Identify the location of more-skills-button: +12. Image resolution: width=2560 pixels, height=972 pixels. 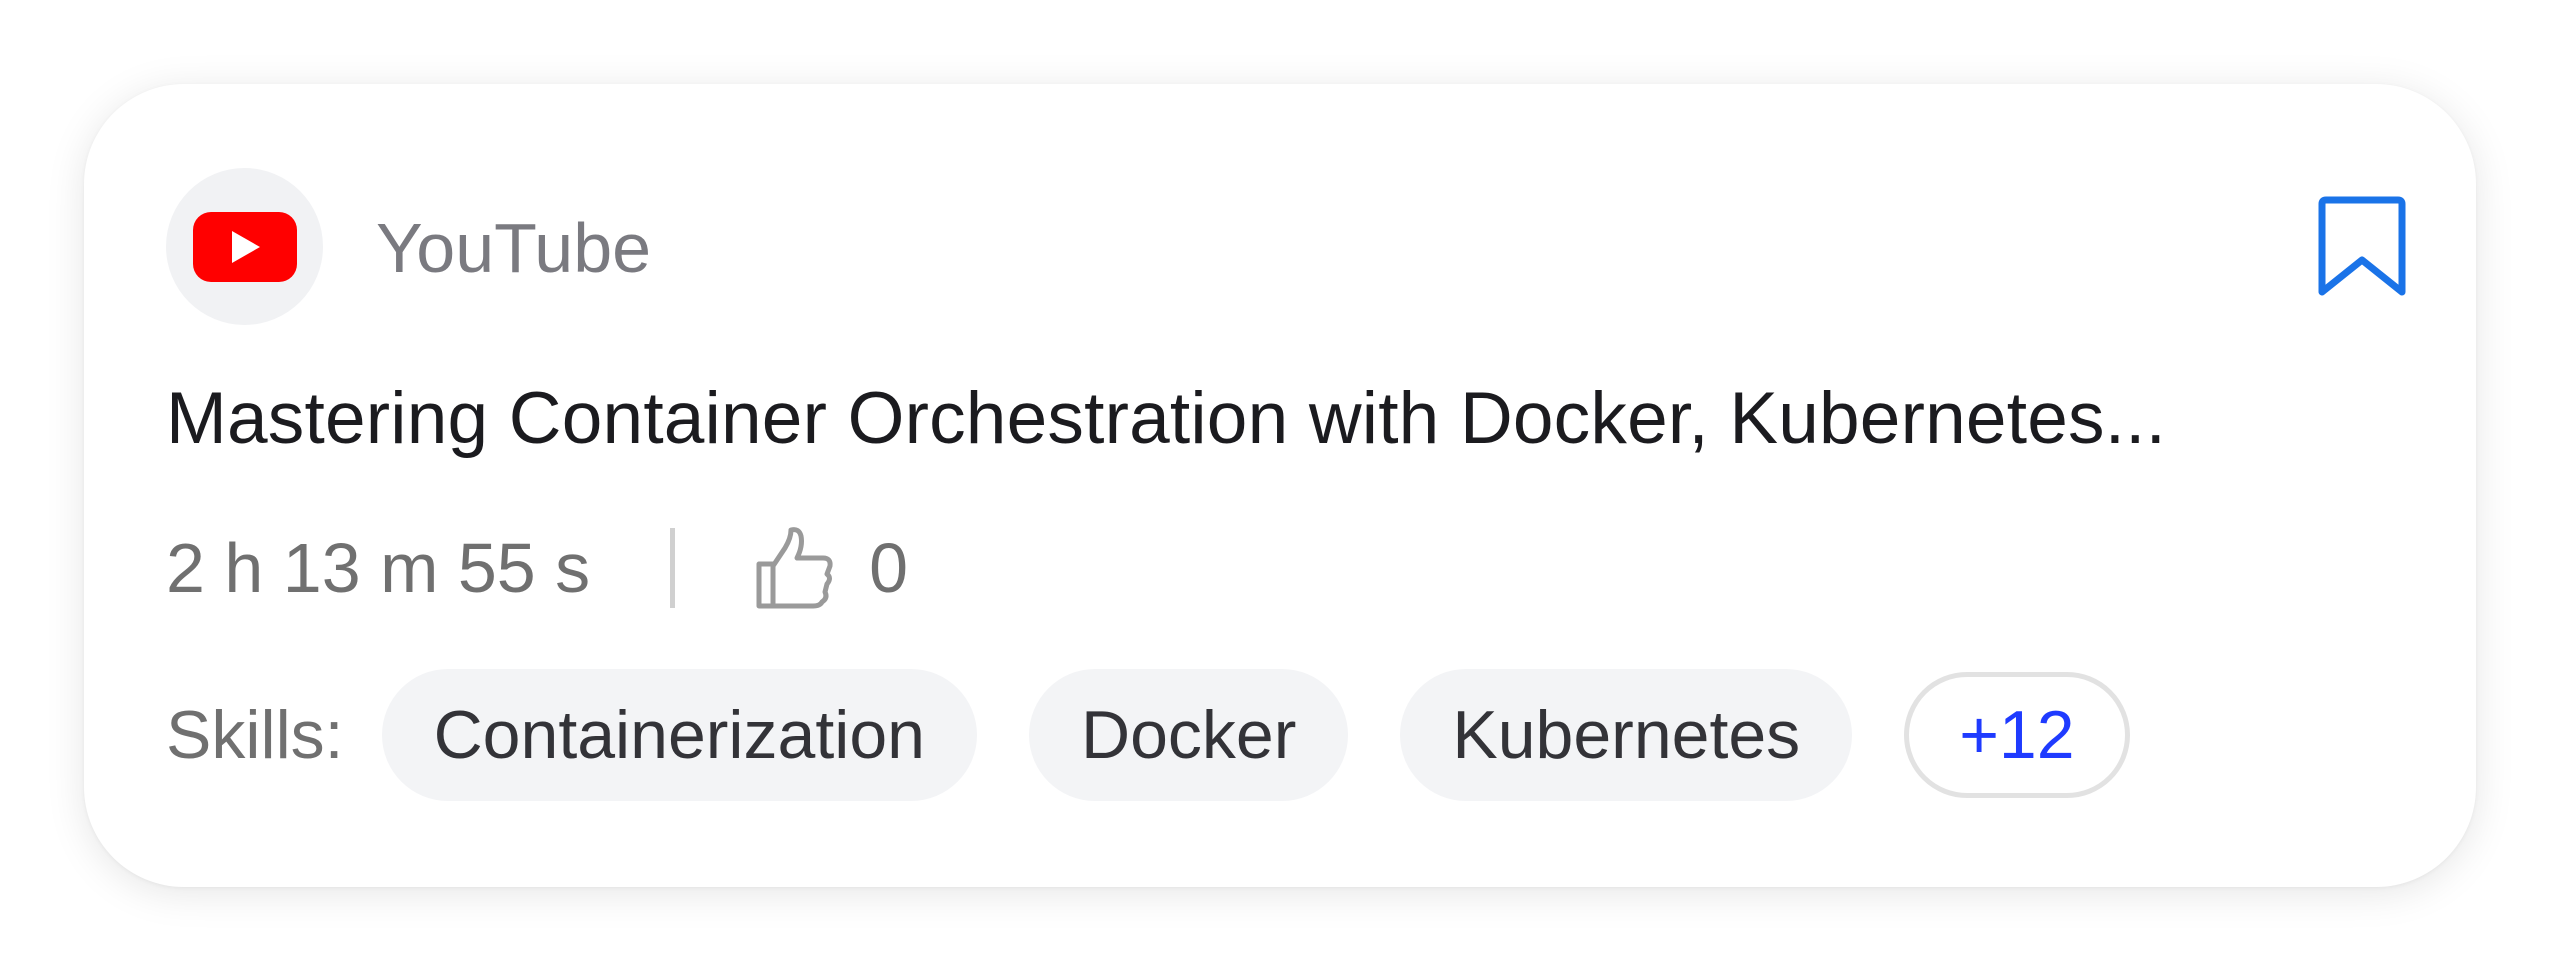
(2017, 735).